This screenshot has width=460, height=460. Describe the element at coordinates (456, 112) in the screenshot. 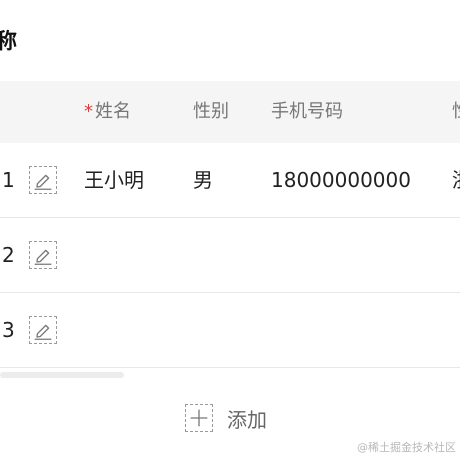

I see `column-header-extra: 性` at that location.